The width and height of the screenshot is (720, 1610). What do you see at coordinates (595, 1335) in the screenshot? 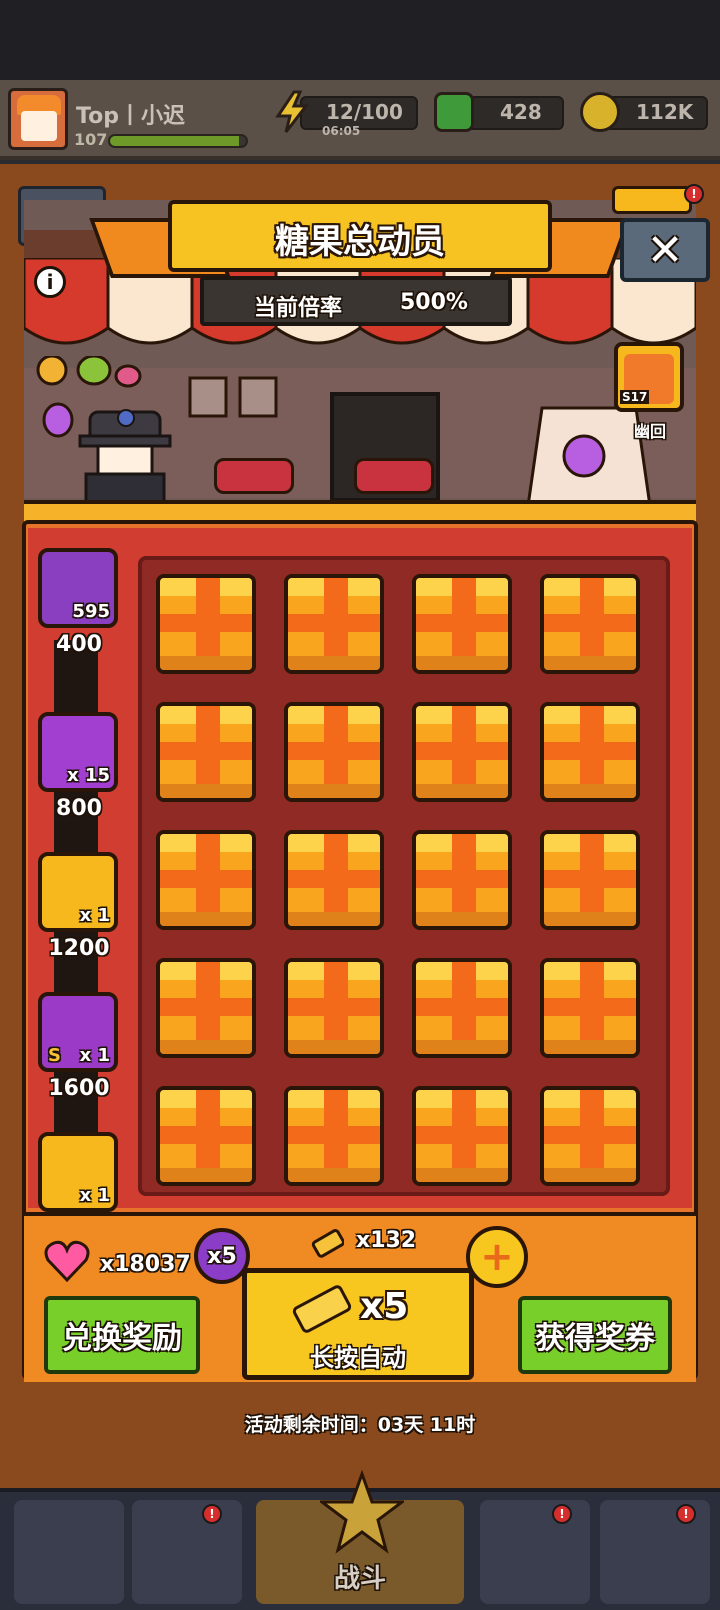
I see `get-tickets-button: 获得奖券` at bounding box center [595, 1335].